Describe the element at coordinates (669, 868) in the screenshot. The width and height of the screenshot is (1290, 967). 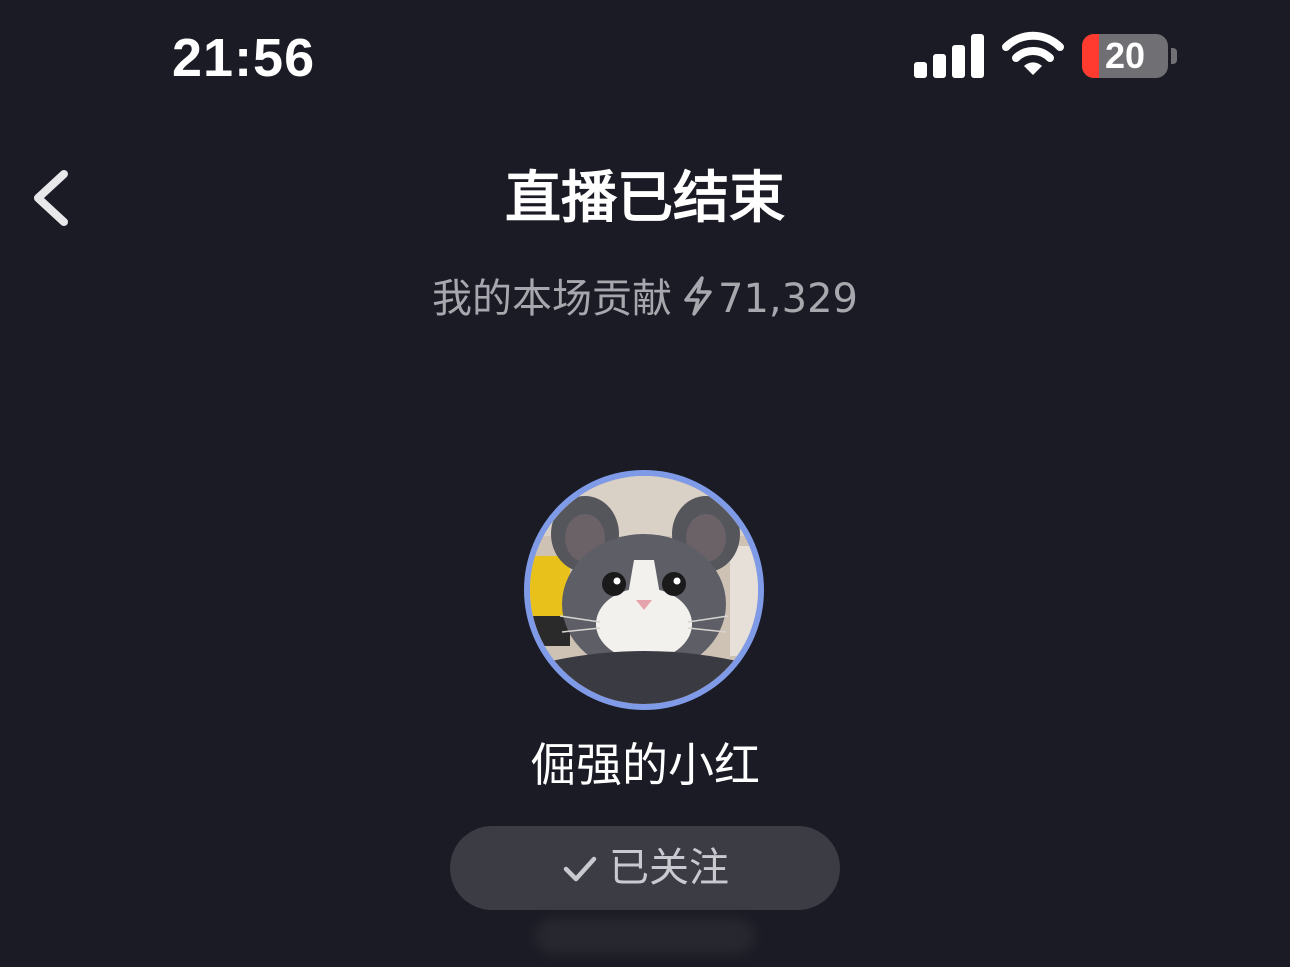
I see `following-button-label: 已关注` at that location.